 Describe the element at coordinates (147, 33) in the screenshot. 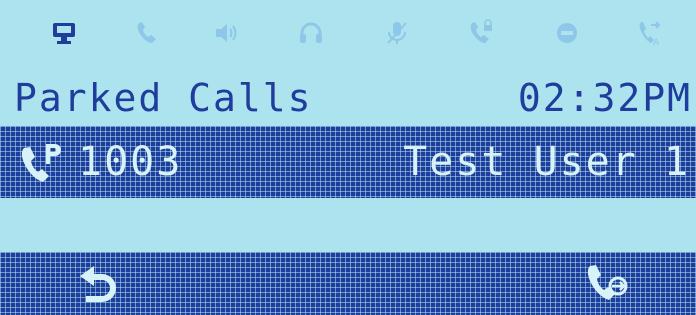

I see `handset-icon` at that location.